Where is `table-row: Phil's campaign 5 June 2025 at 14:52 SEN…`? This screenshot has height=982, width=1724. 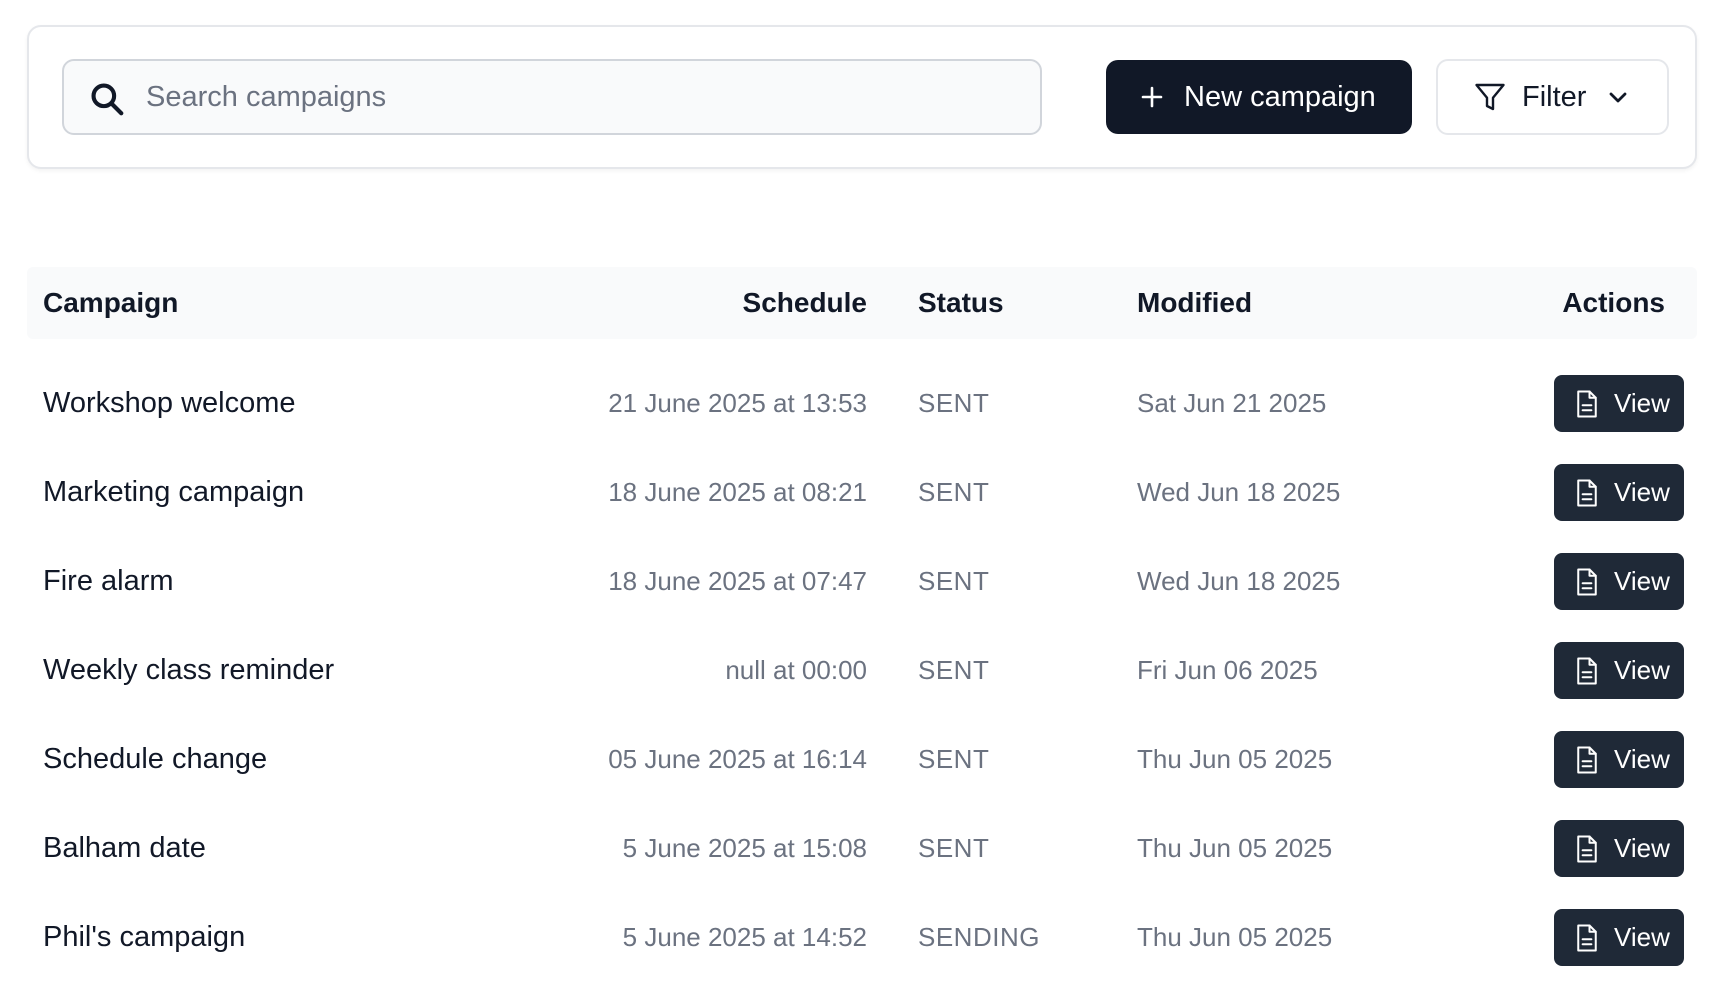
table-row: Phil's campaign 5 June 2025 at 14:52 SEN… is located at coordinates (862, 937).